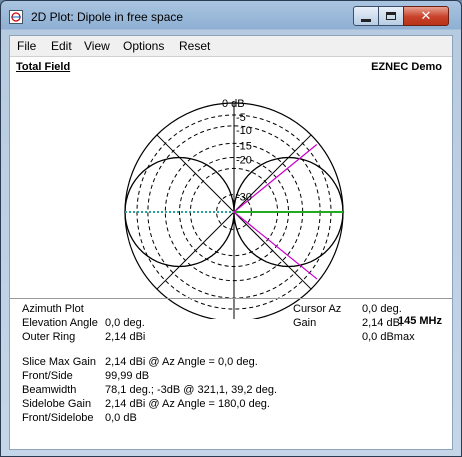 Image resolution: width=462 pixels, height=457 pixels. I want to click on maximize-button, so click(391, 16).